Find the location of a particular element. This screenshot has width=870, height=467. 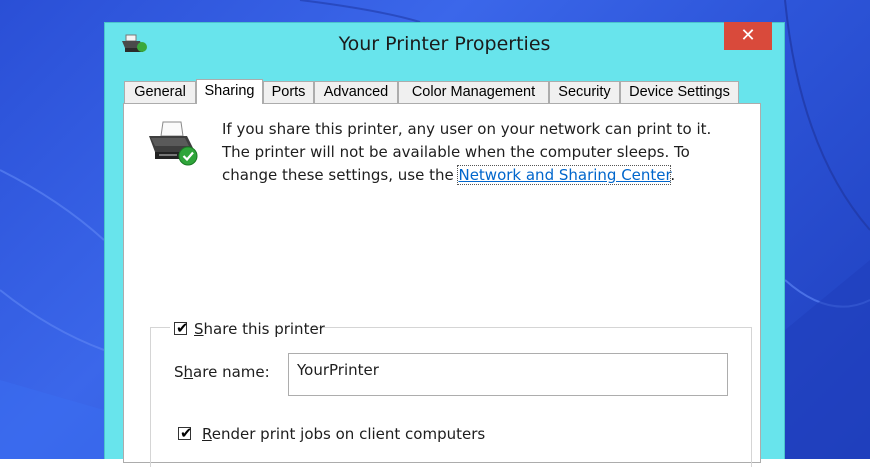

share-printer-checkbox: ✔ is located at coordinates (181, 328).